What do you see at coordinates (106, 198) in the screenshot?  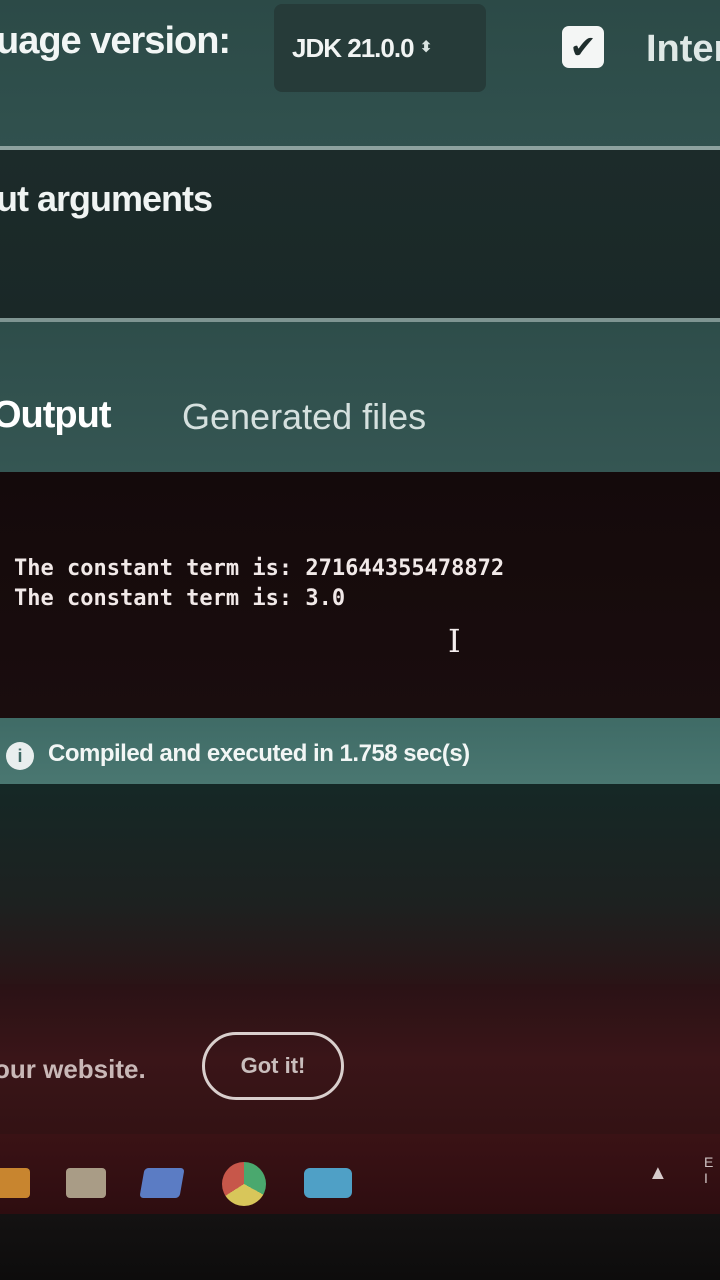 I see `input-arguments-label: ut arguments` at bounding box center [106, 198].